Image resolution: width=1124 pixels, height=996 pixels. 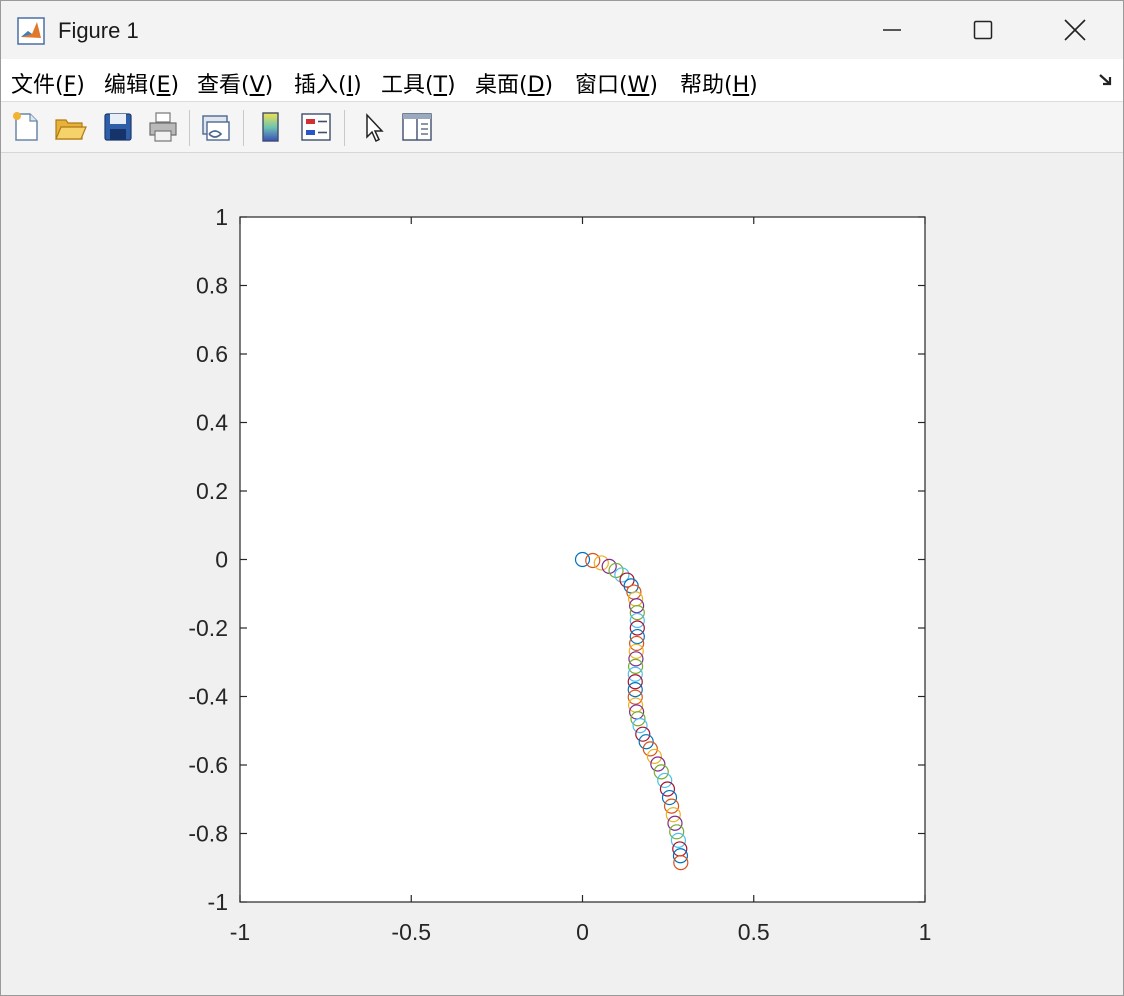 What do you see at coordinates (221, 217) in the screenshot?
I see `y-tick-label: 1` at bounding box center [221, 217].